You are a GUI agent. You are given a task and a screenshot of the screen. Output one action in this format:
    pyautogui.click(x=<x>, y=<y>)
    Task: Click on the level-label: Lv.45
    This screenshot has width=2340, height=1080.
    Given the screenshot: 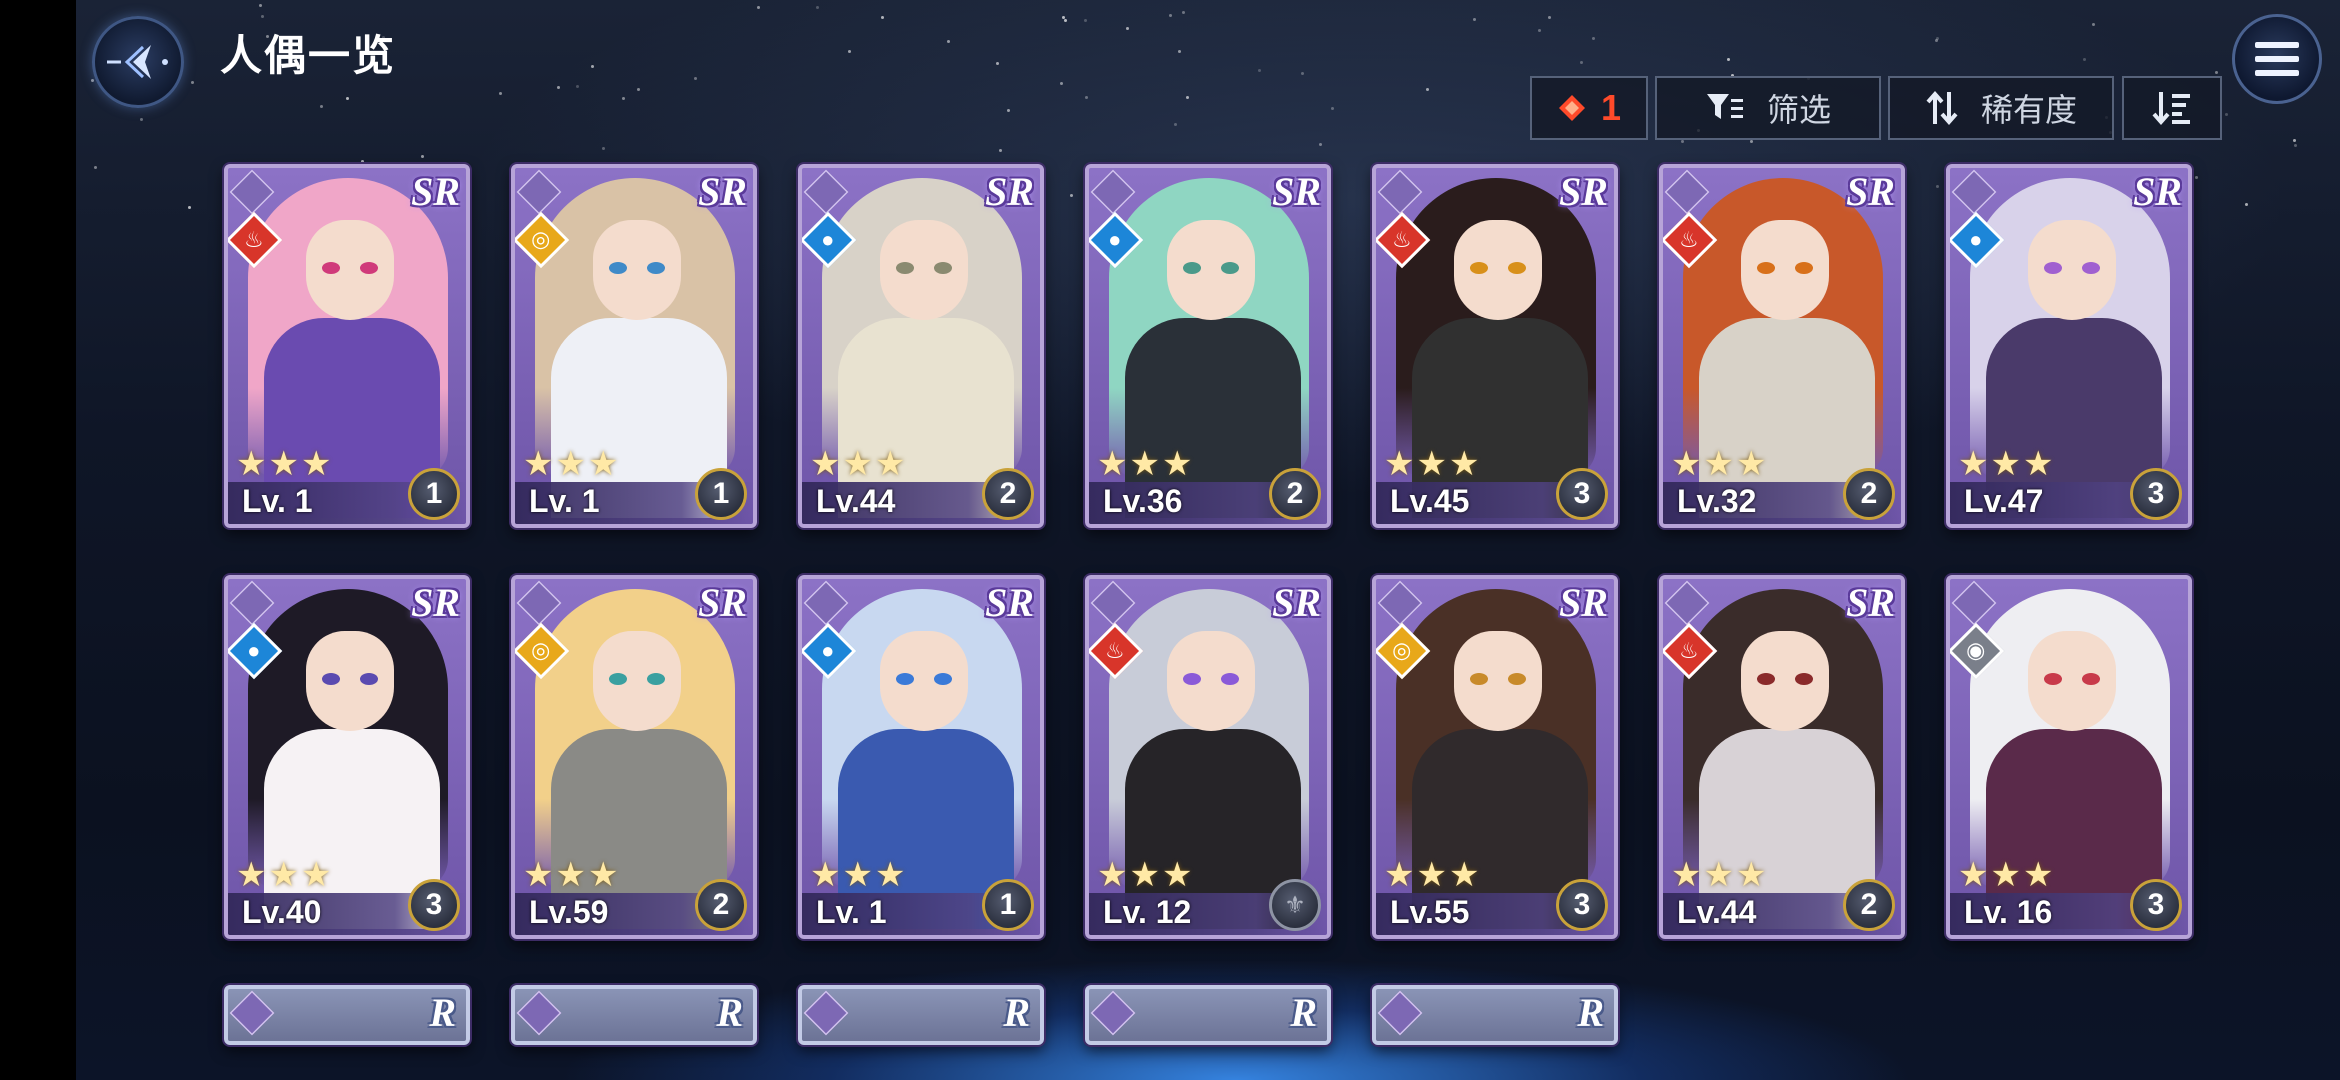 What is the action you would take?
    pyautogui.click(x=1430, y=501)
    